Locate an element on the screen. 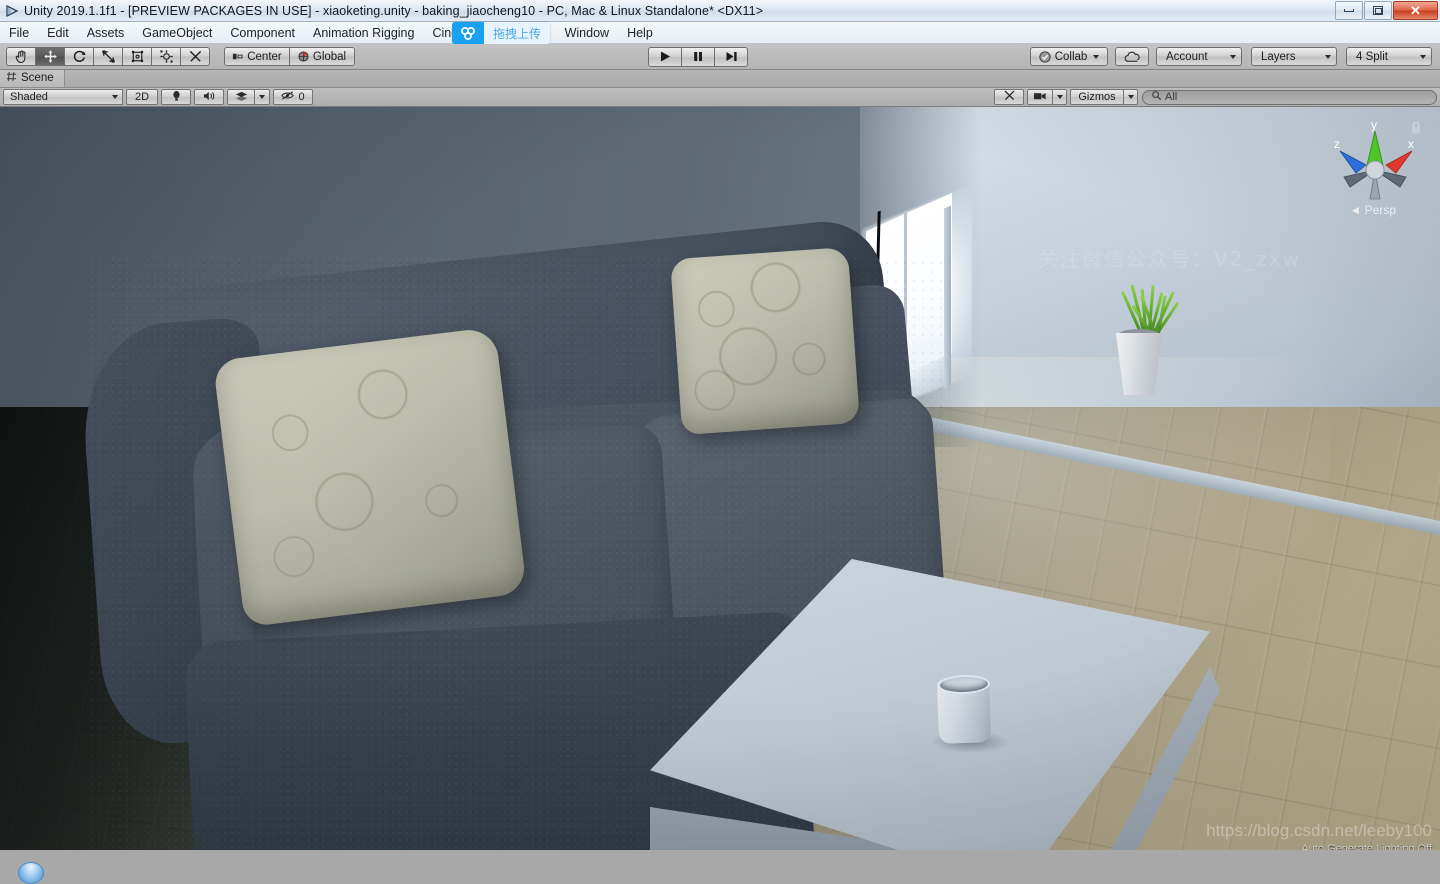  effects-dropdown is located at coordinates (262, 97).